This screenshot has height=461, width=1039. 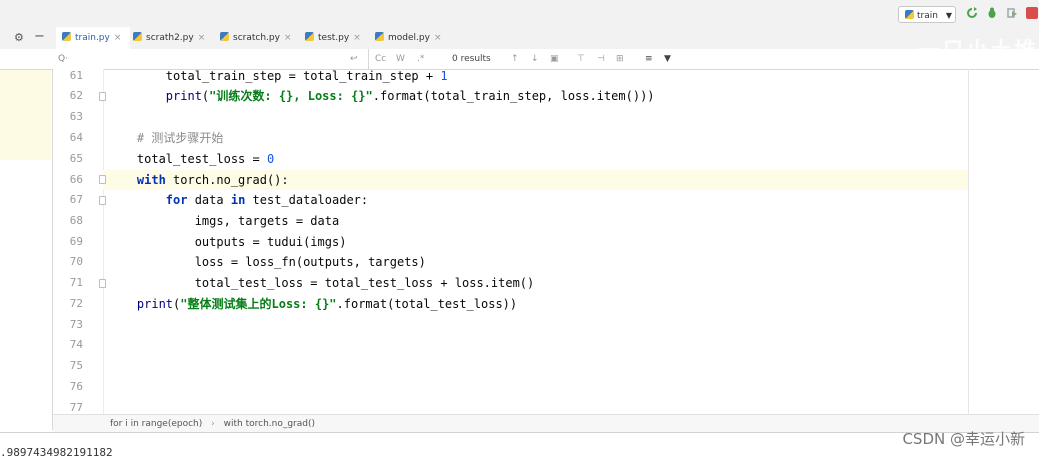 What do you see at coordinates (1012, 13) in the screenshot?
I see `coverage-icon` at bounding box center [1012, 13].